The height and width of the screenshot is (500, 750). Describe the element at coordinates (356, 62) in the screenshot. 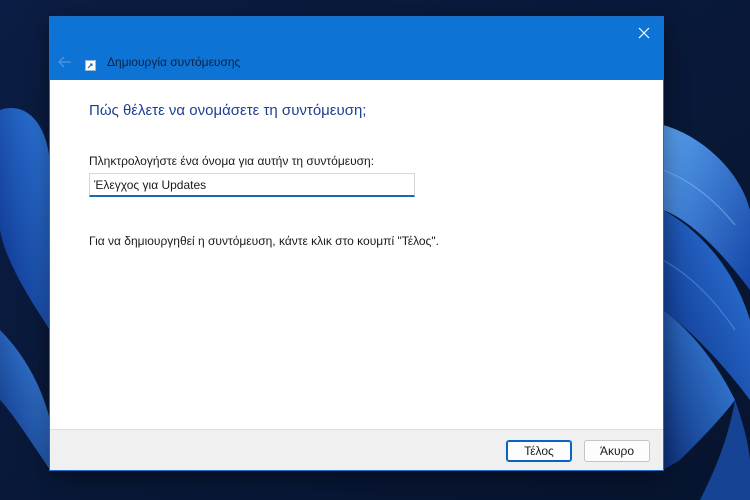

I see `title-row: Δημιουργία συντόμευσης` at that location.